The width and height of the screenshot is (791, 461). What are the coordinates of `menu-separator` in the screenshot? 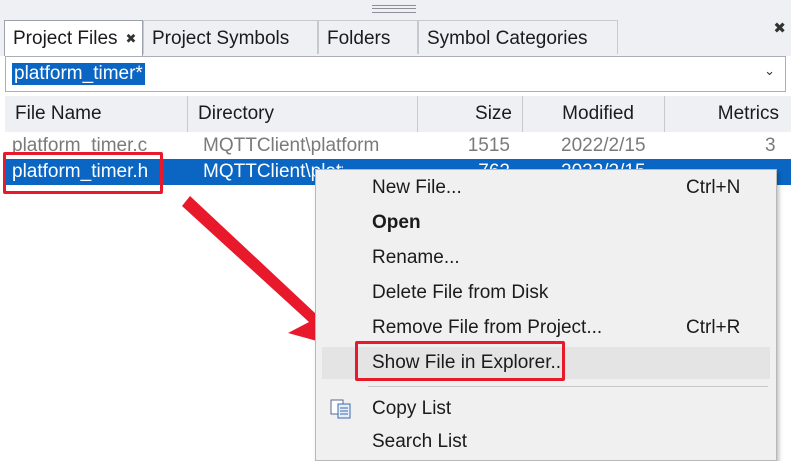 It's located at (568, 386).